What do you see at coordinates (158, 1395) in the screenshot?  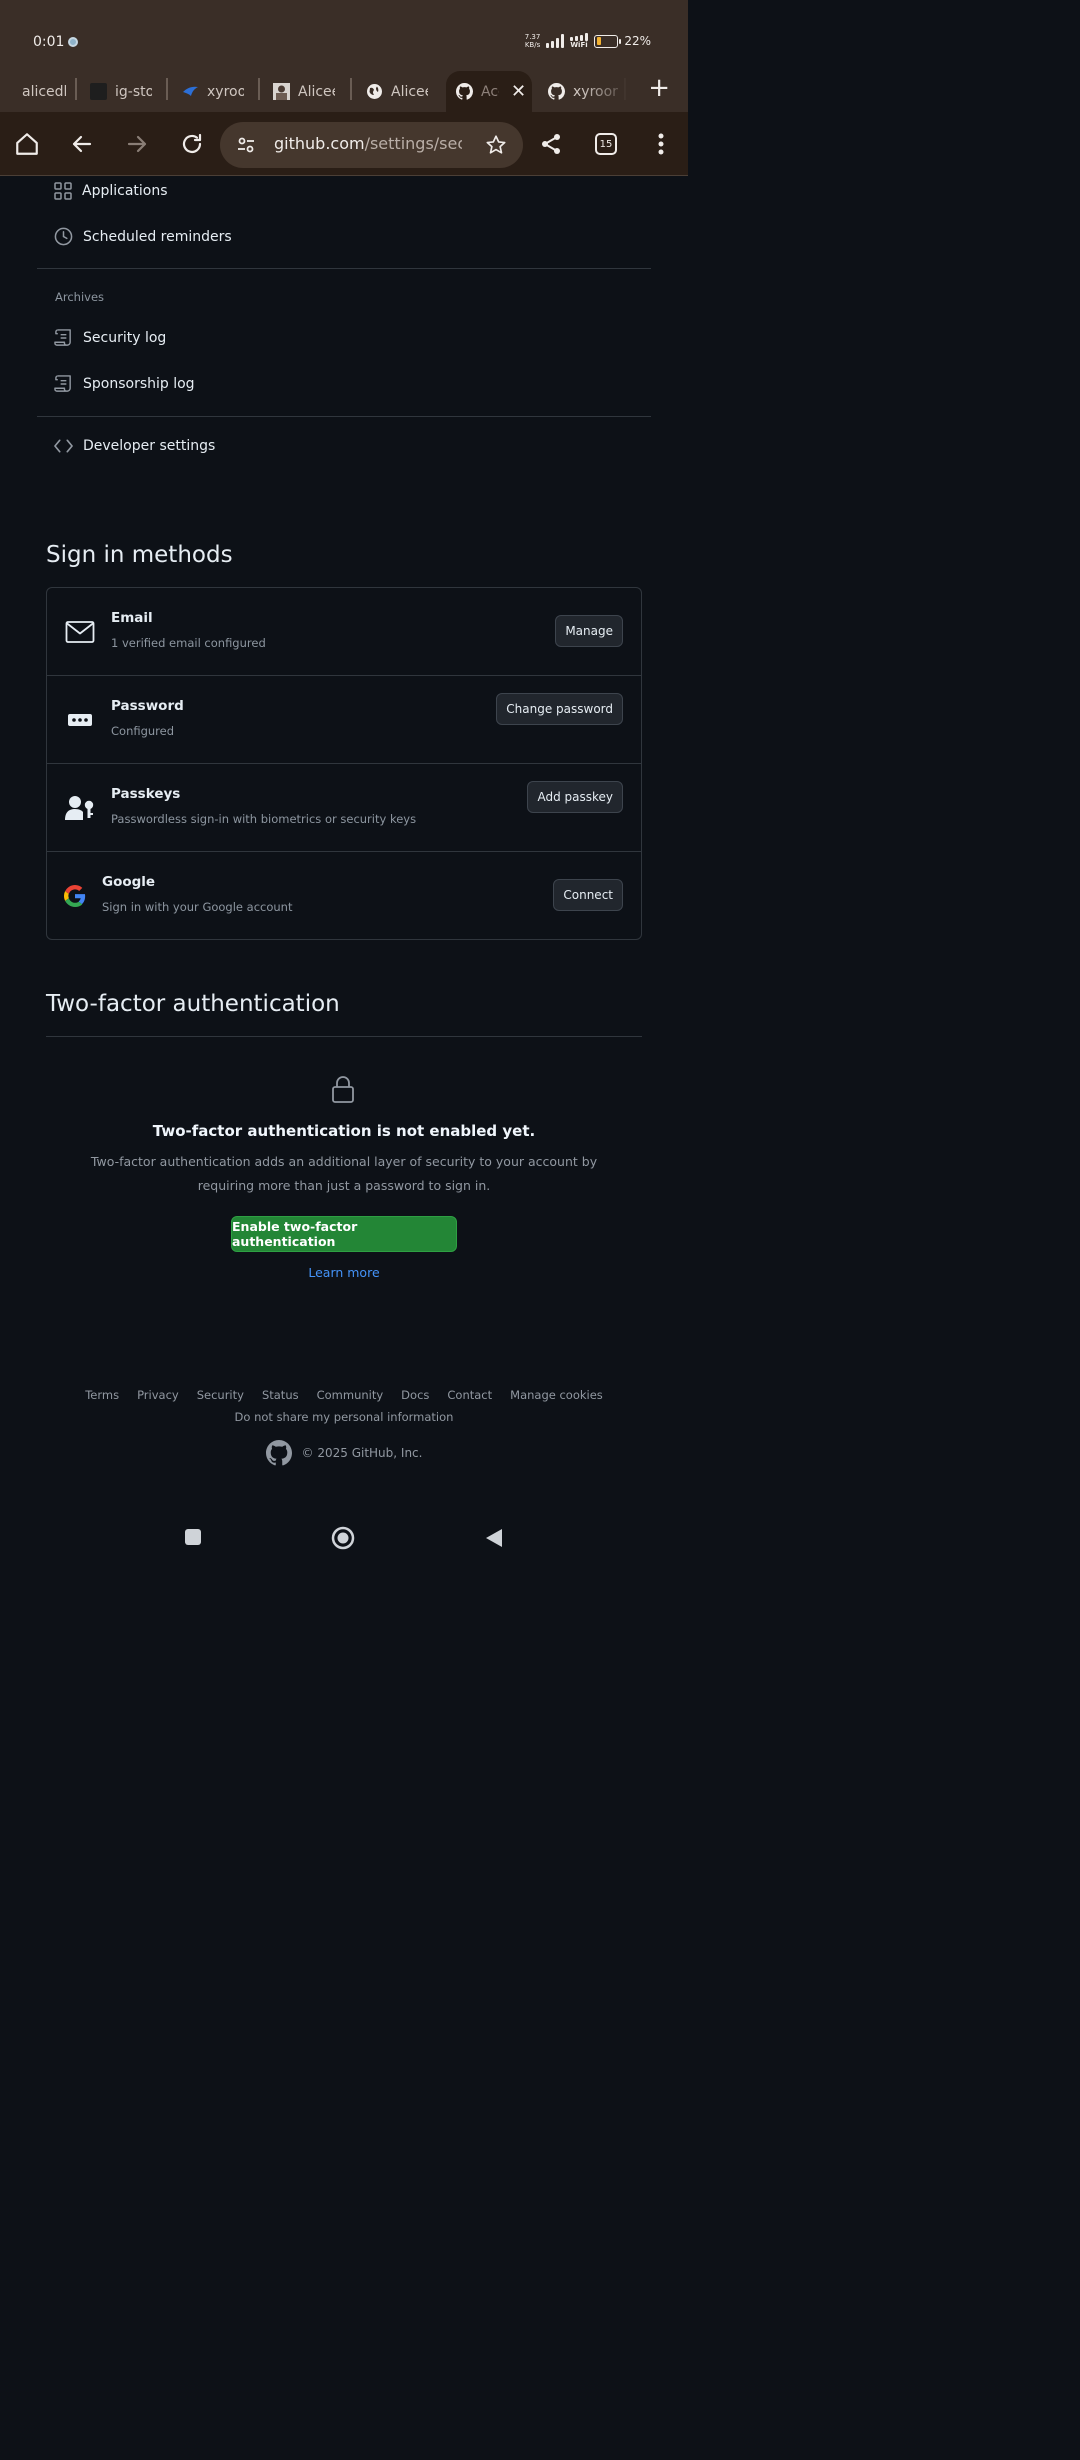 I see `footer-link-privacy: Privacy` at bounding box center [158, 1395].